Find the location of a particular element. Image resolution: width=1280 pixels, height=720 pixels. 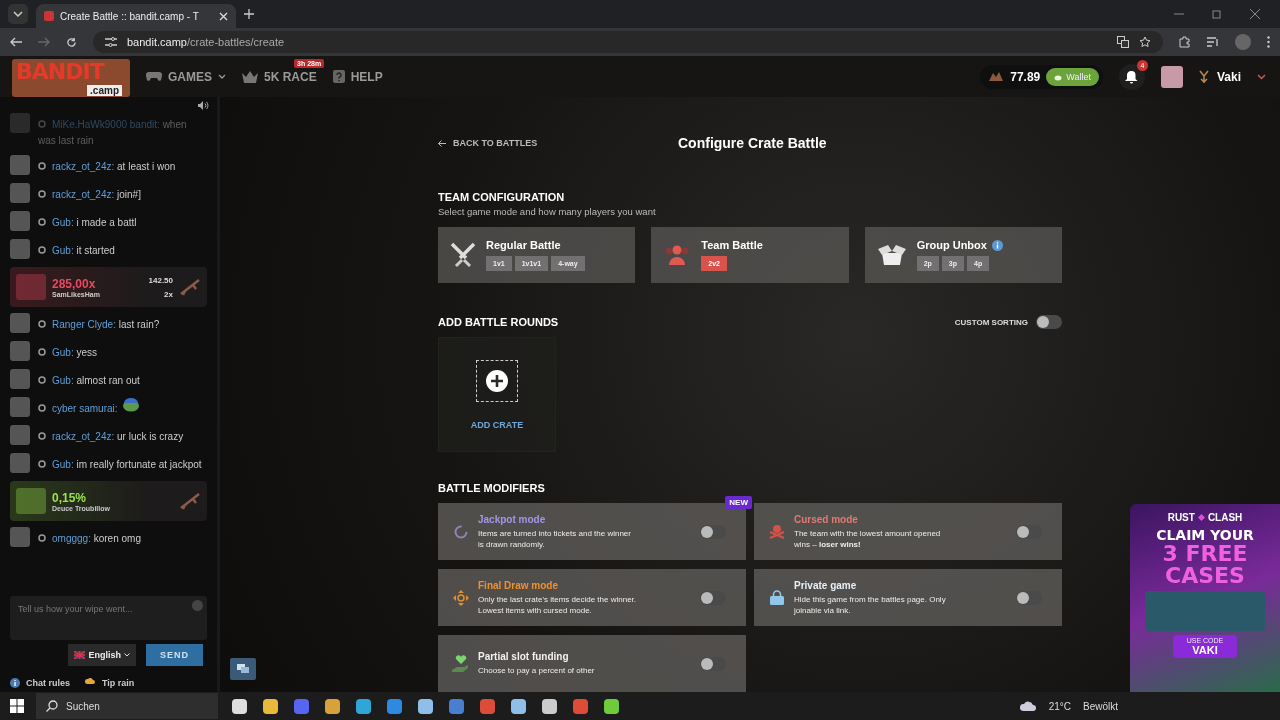

nav-link: HELP is located at coordinates (357, 76).